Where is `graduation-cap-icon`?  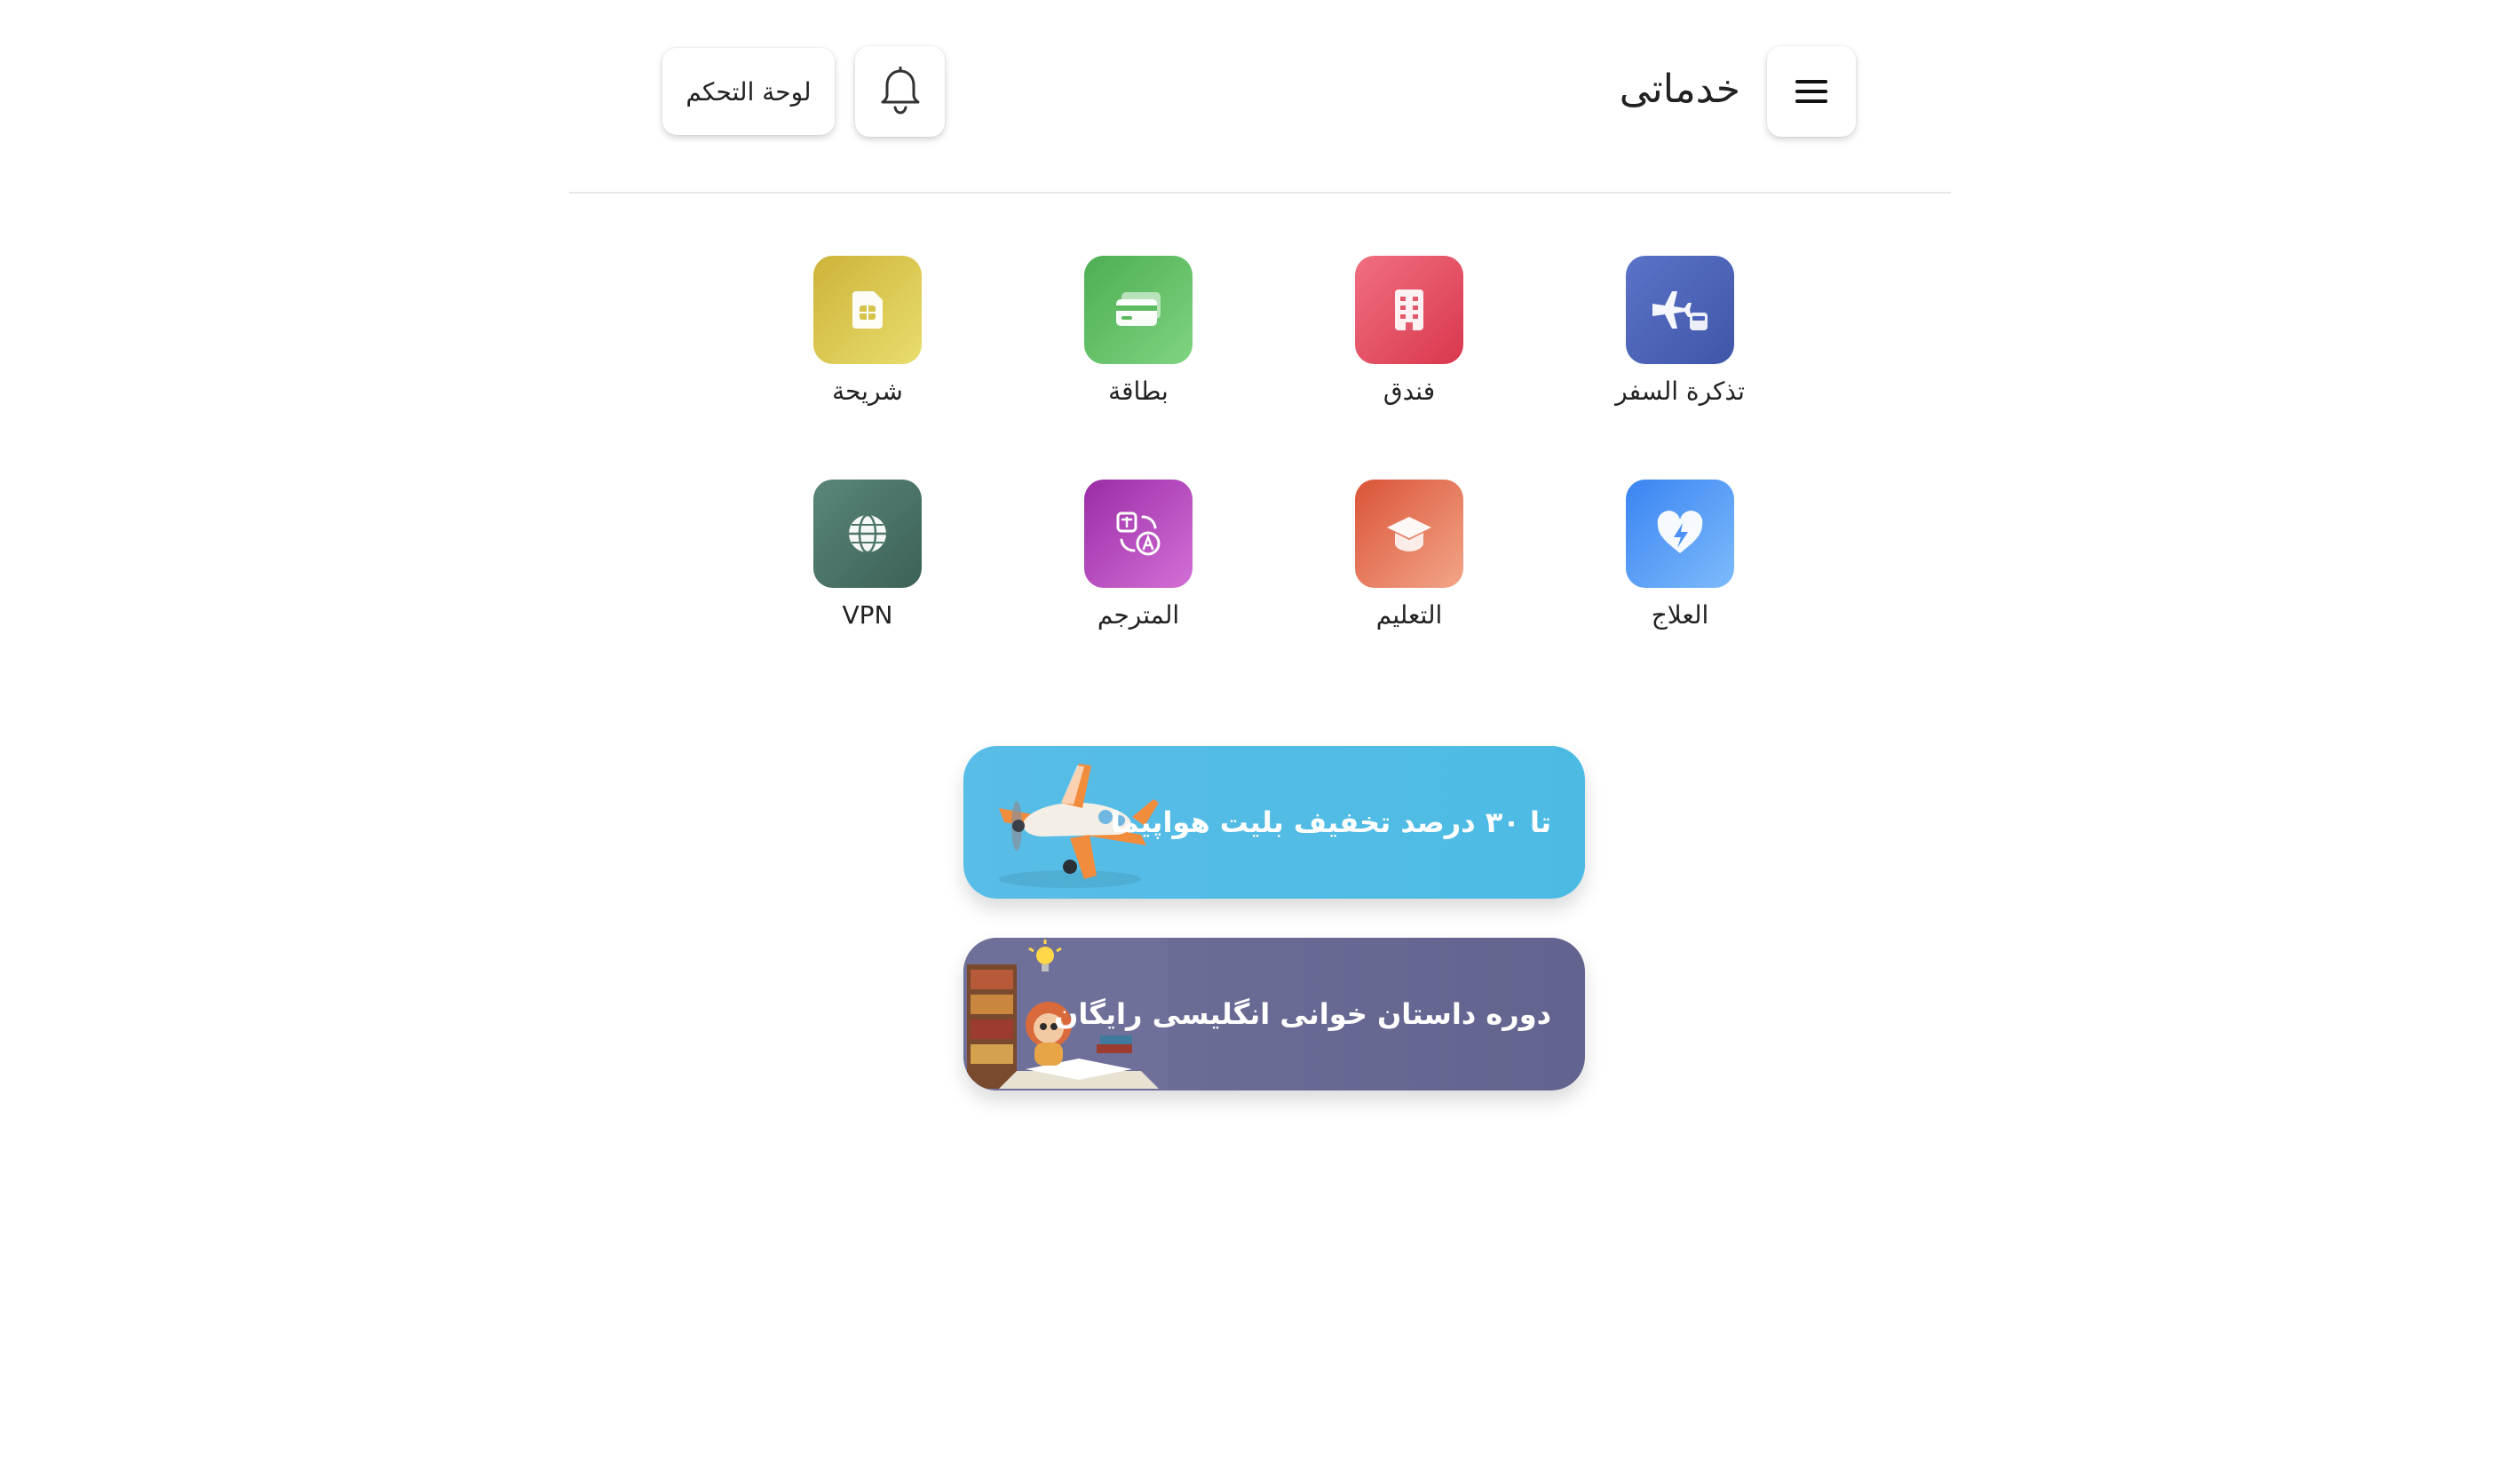 graduation-cap-icon is located at coordinates (1409, 534).